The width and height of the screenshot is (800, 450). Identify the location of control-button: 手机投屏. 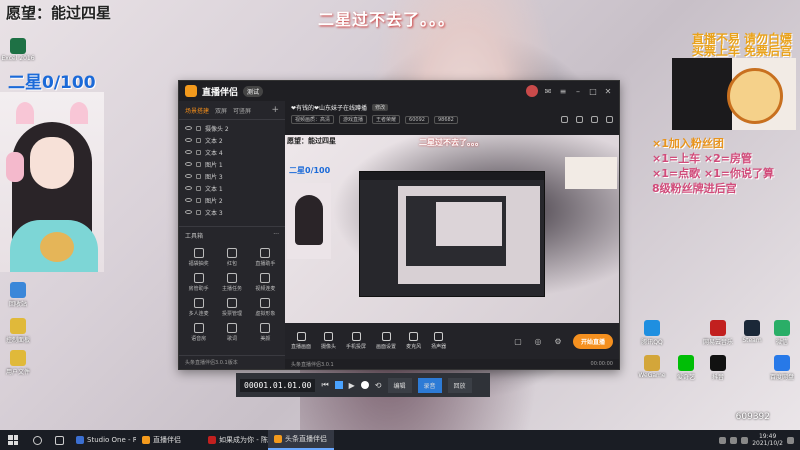
(356, 341).